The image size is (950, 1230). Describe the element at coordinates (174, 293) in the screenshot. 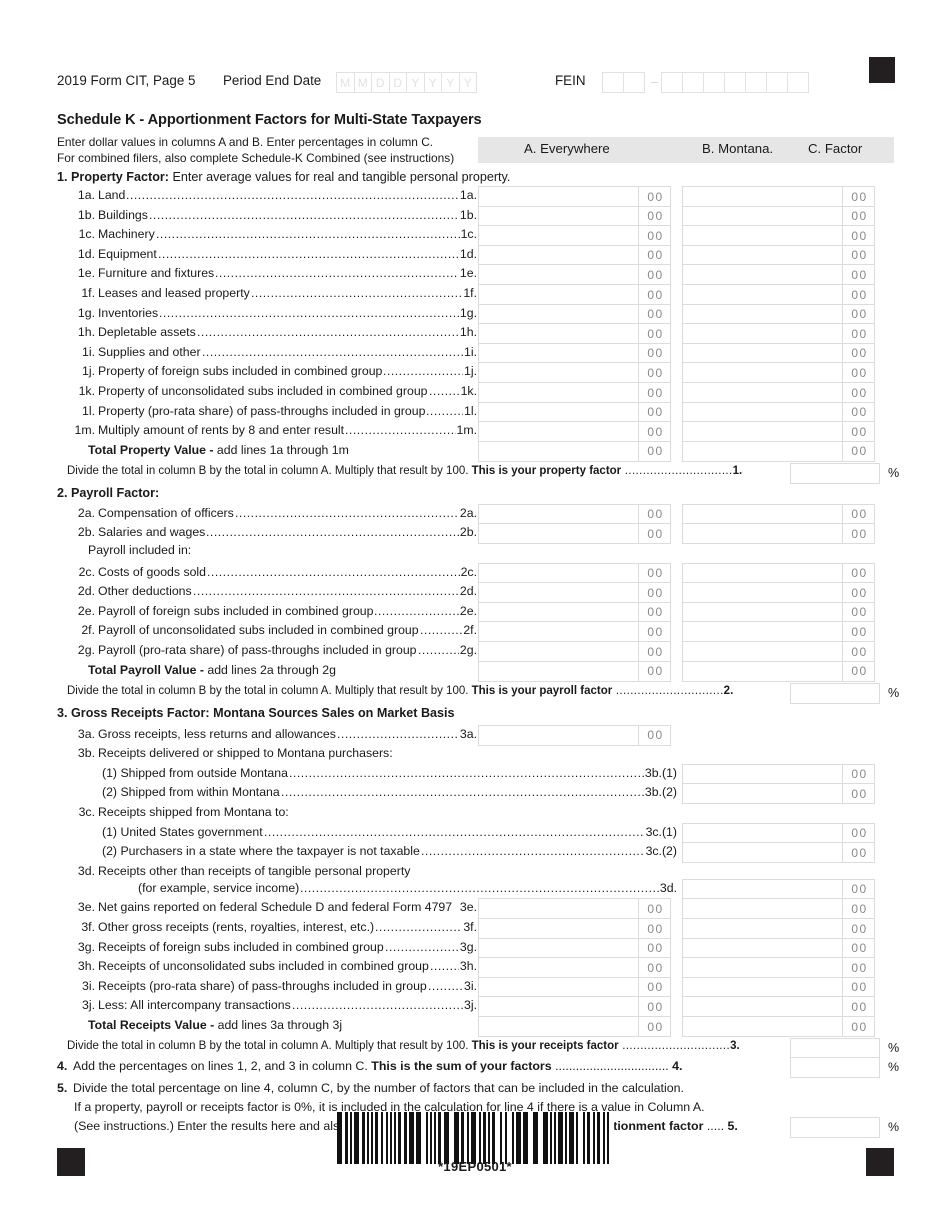

I see `line-caption: Leases and leased property` at that location.